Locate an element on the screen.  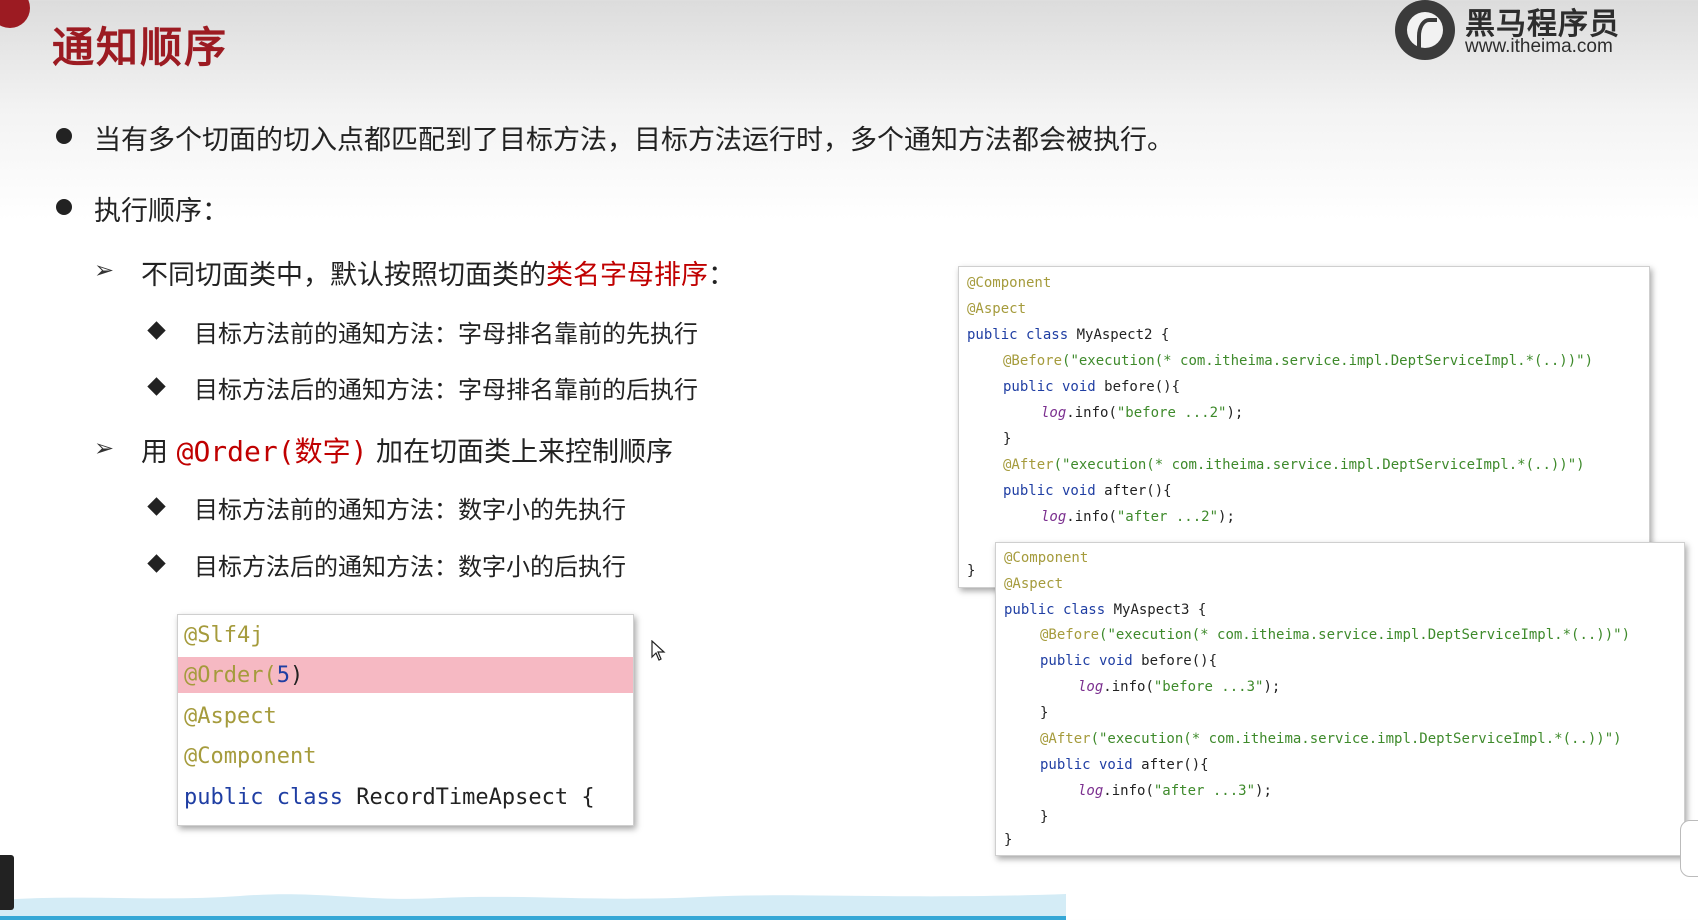
code-line: public class MyAspect3 { is located at coordinates (1105, 610).